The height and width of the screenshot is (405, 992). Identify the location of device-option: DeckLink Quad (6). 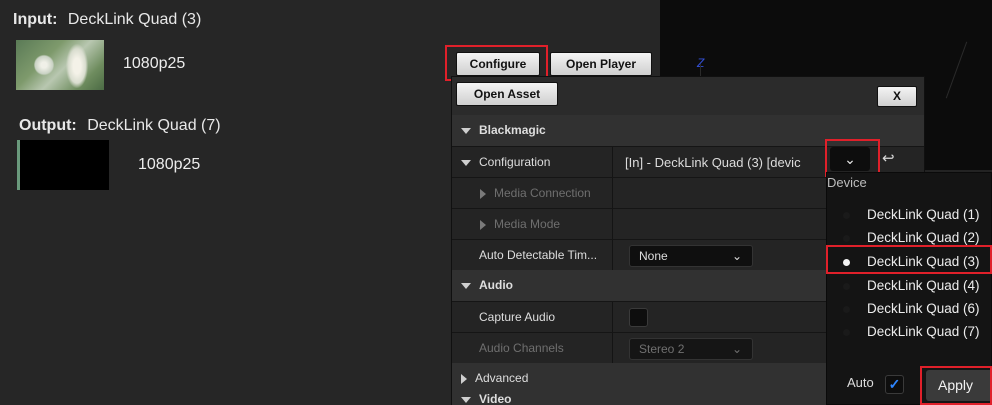
(909, 309).